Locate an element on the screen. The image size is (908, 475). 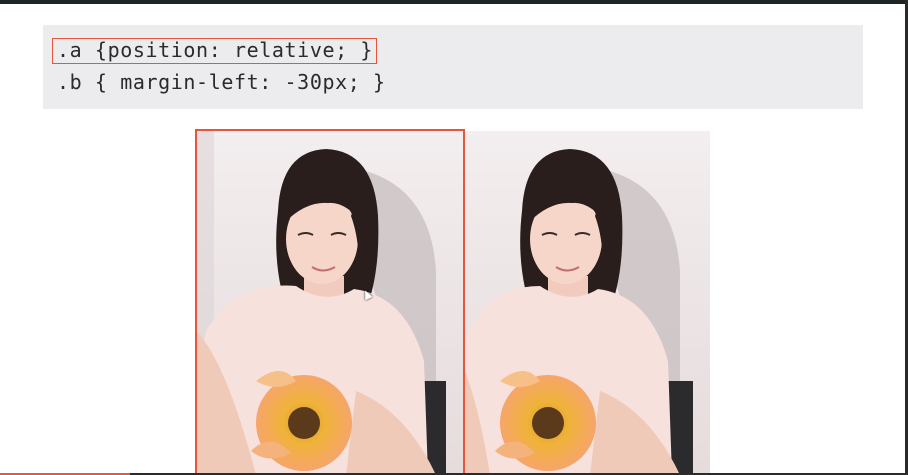
code-line-a: .a {position: relative; } is located at coordinates (215, 50).